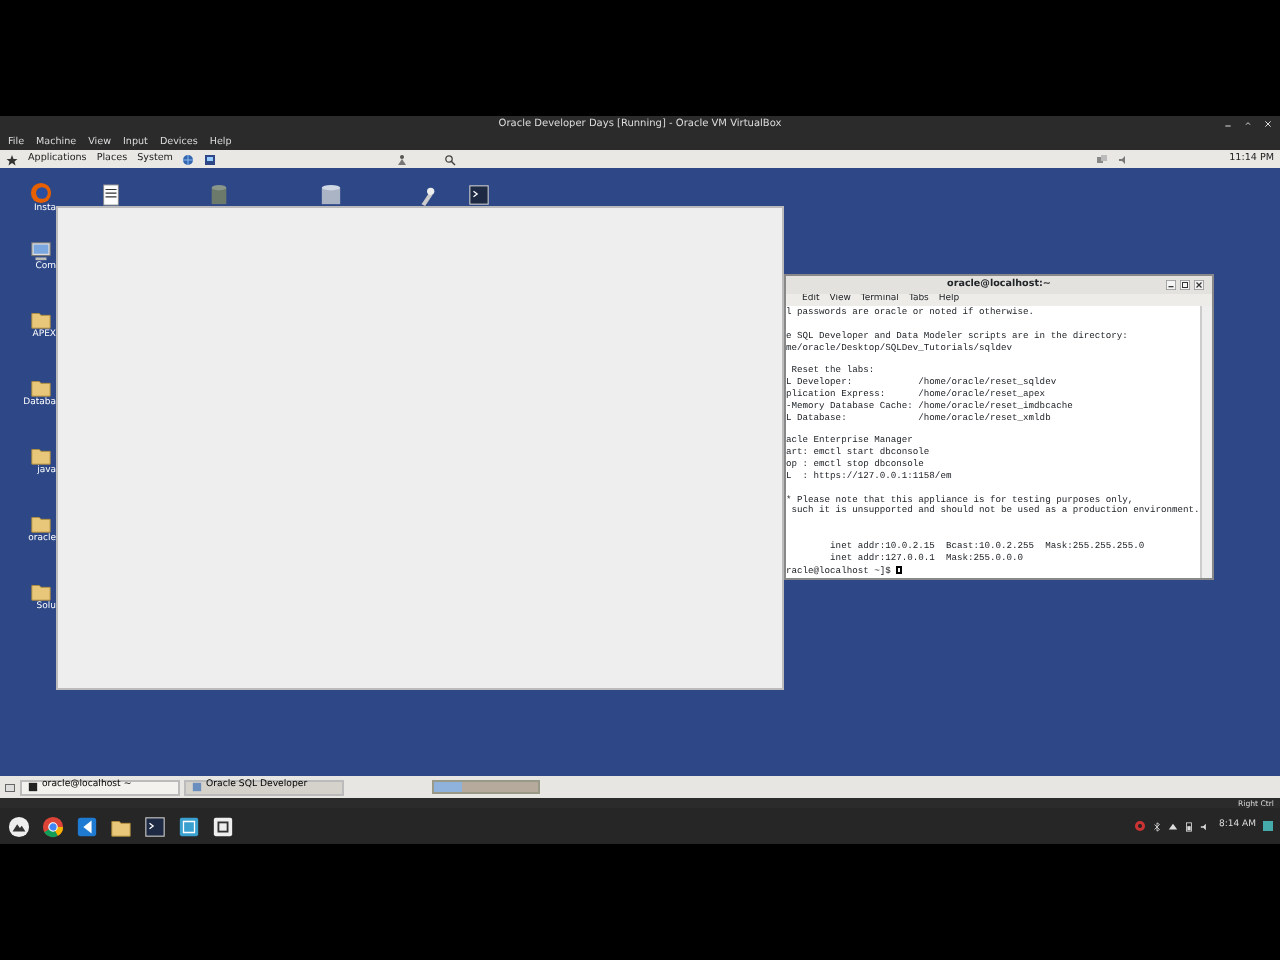  Describe the element at coordinates (19, 826) in the screenshot. I see `launcher-button` at that location.